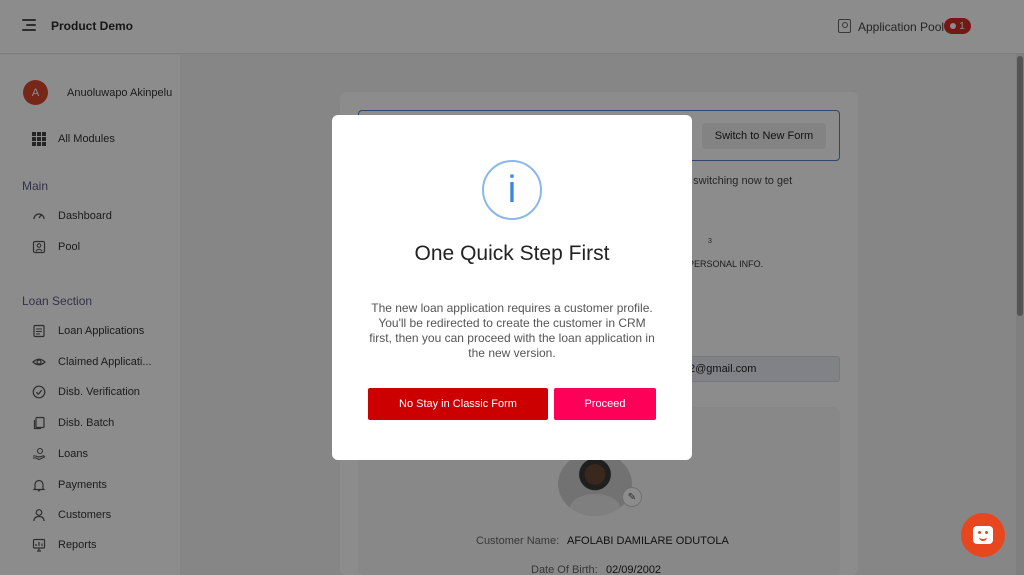 The width and height of the screenshot is (1024, 575). Describe the element at coordinates (605, 404) in the screenshot. I see `proceed-button: Proceed` at that location.